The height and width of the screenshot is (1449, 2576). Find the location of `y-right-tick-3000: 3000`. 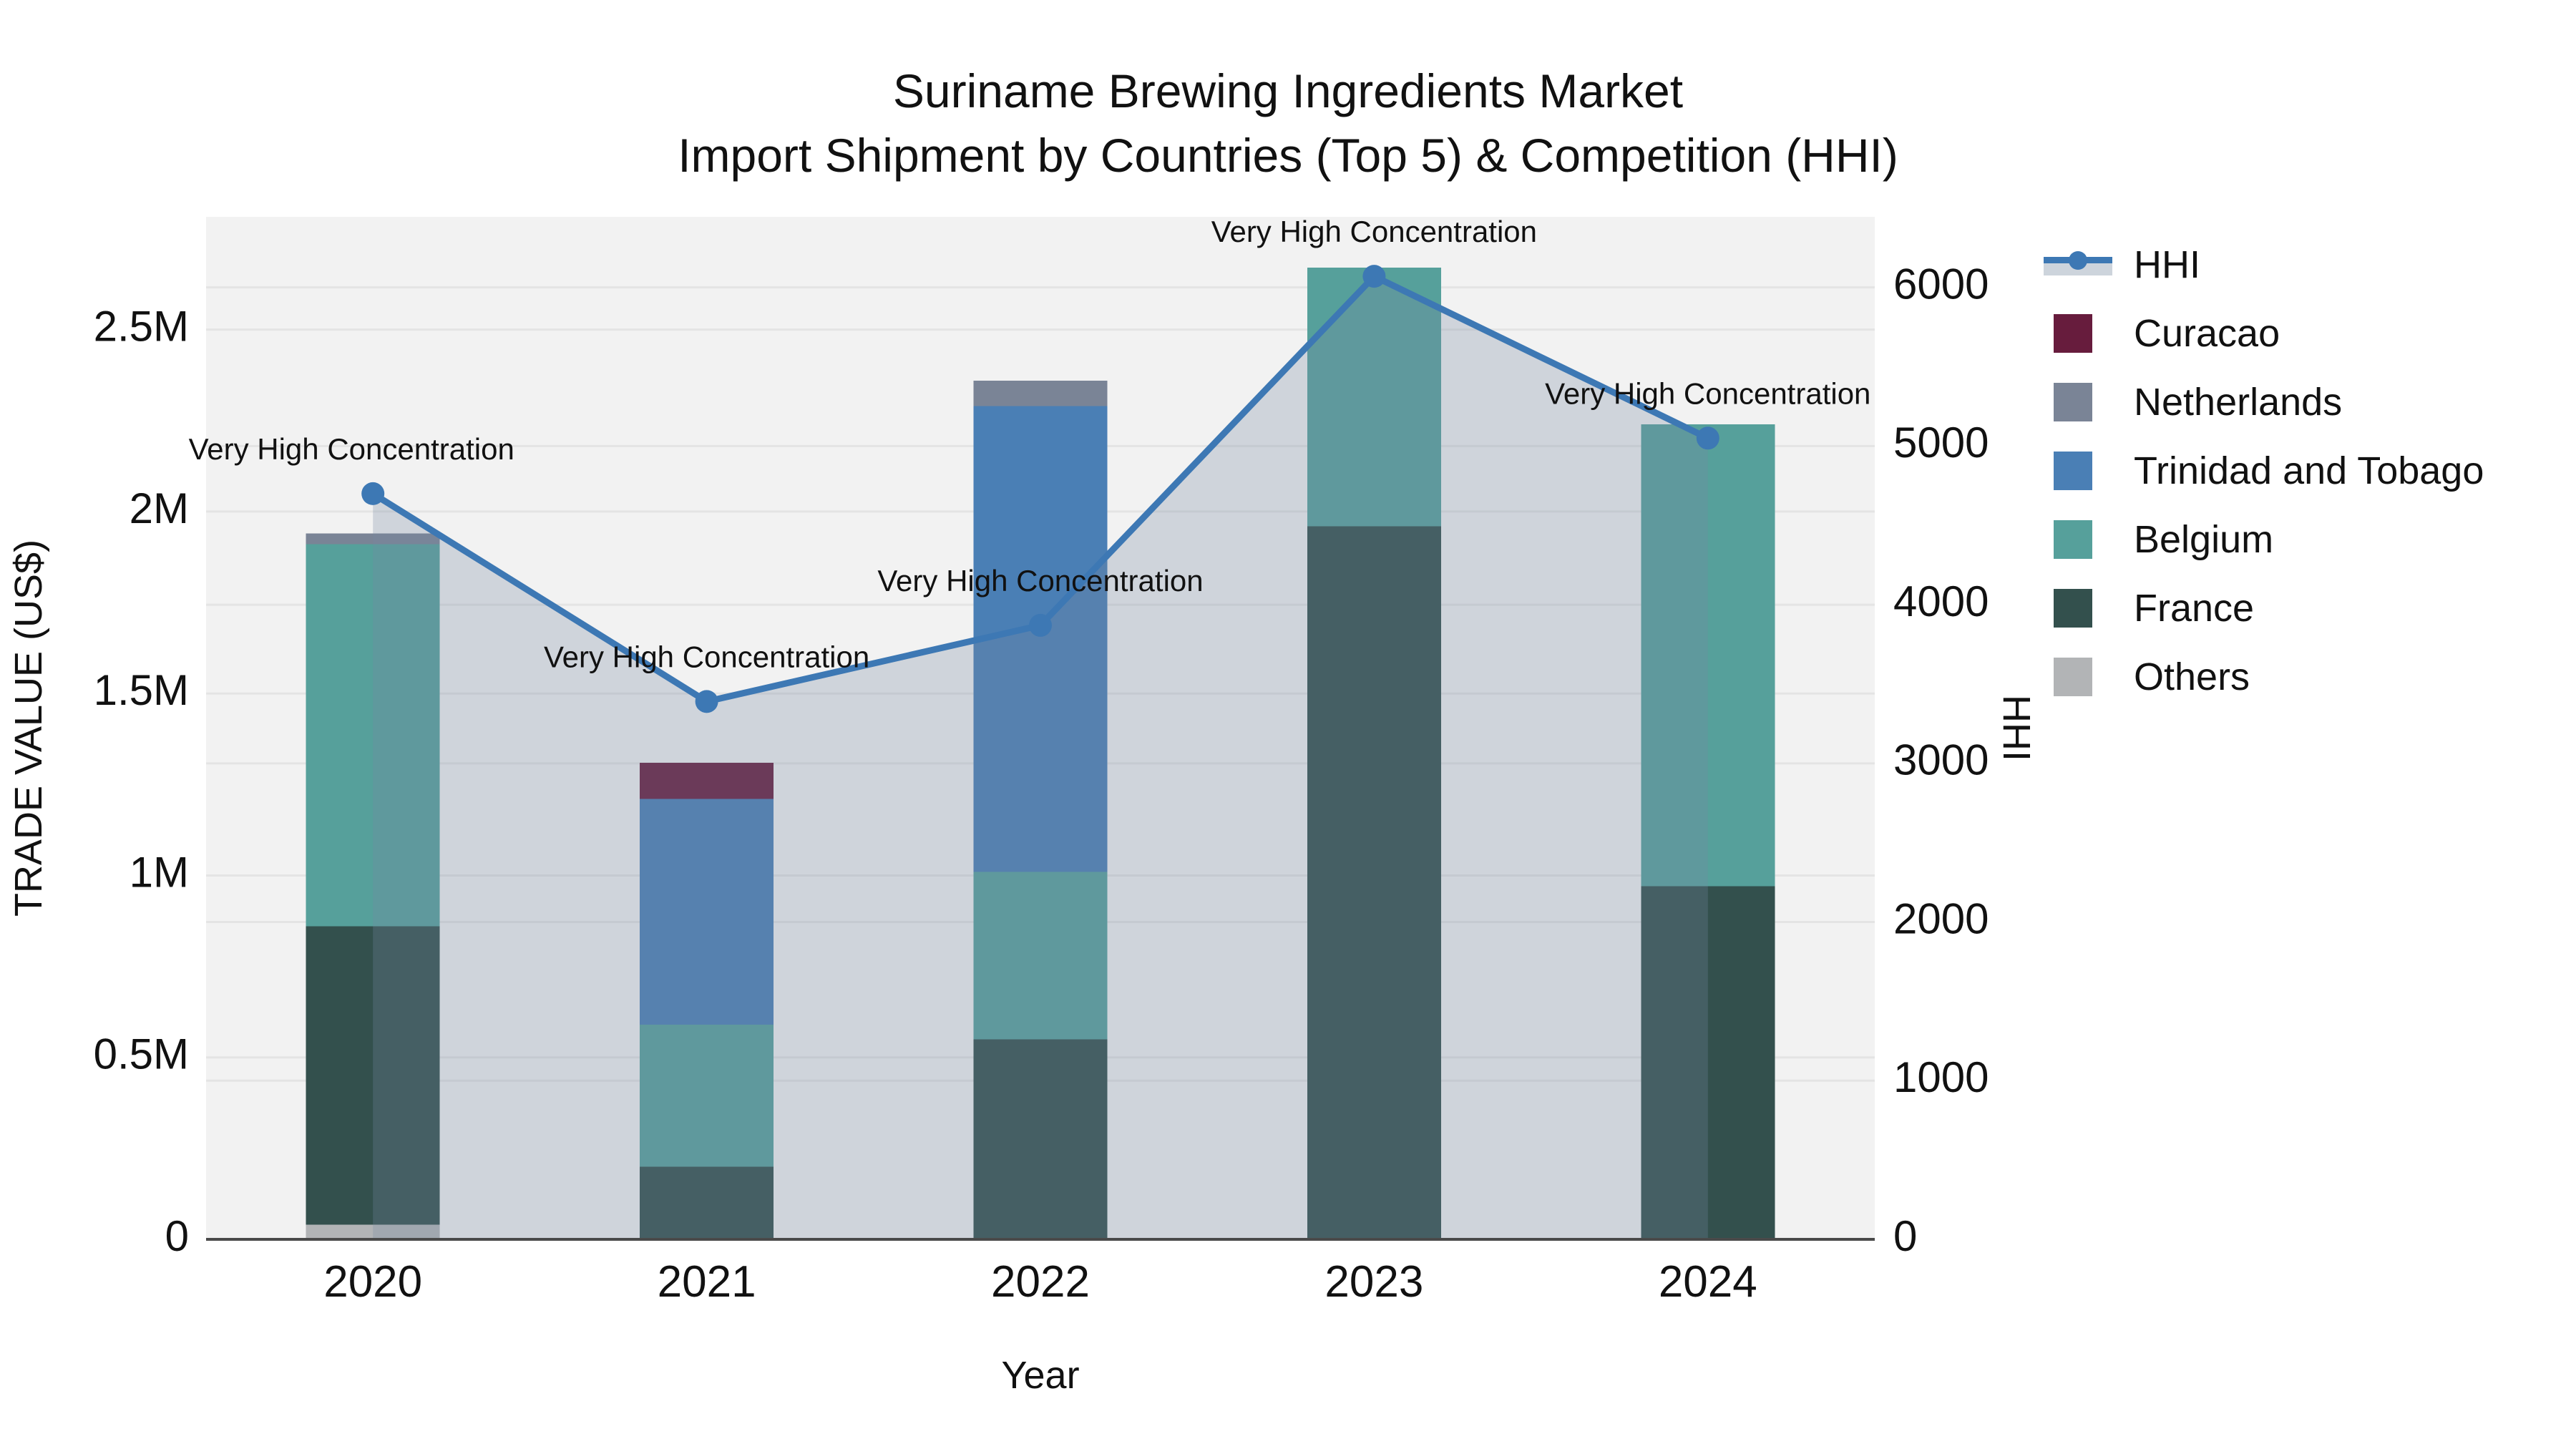

y-right-tick-3000: 3000 is located at coordinates (1941, 760).